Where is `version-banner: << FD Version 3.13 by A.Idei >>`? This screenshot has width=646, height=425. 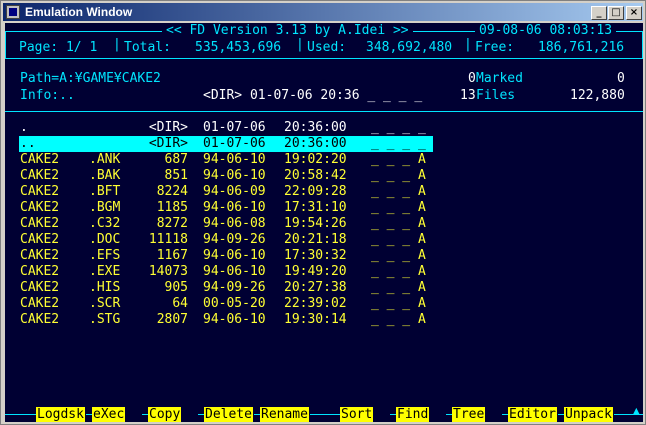
version-banner: << FD Version 3.13 by A.Idei >> is located at coordinates (287, 31).